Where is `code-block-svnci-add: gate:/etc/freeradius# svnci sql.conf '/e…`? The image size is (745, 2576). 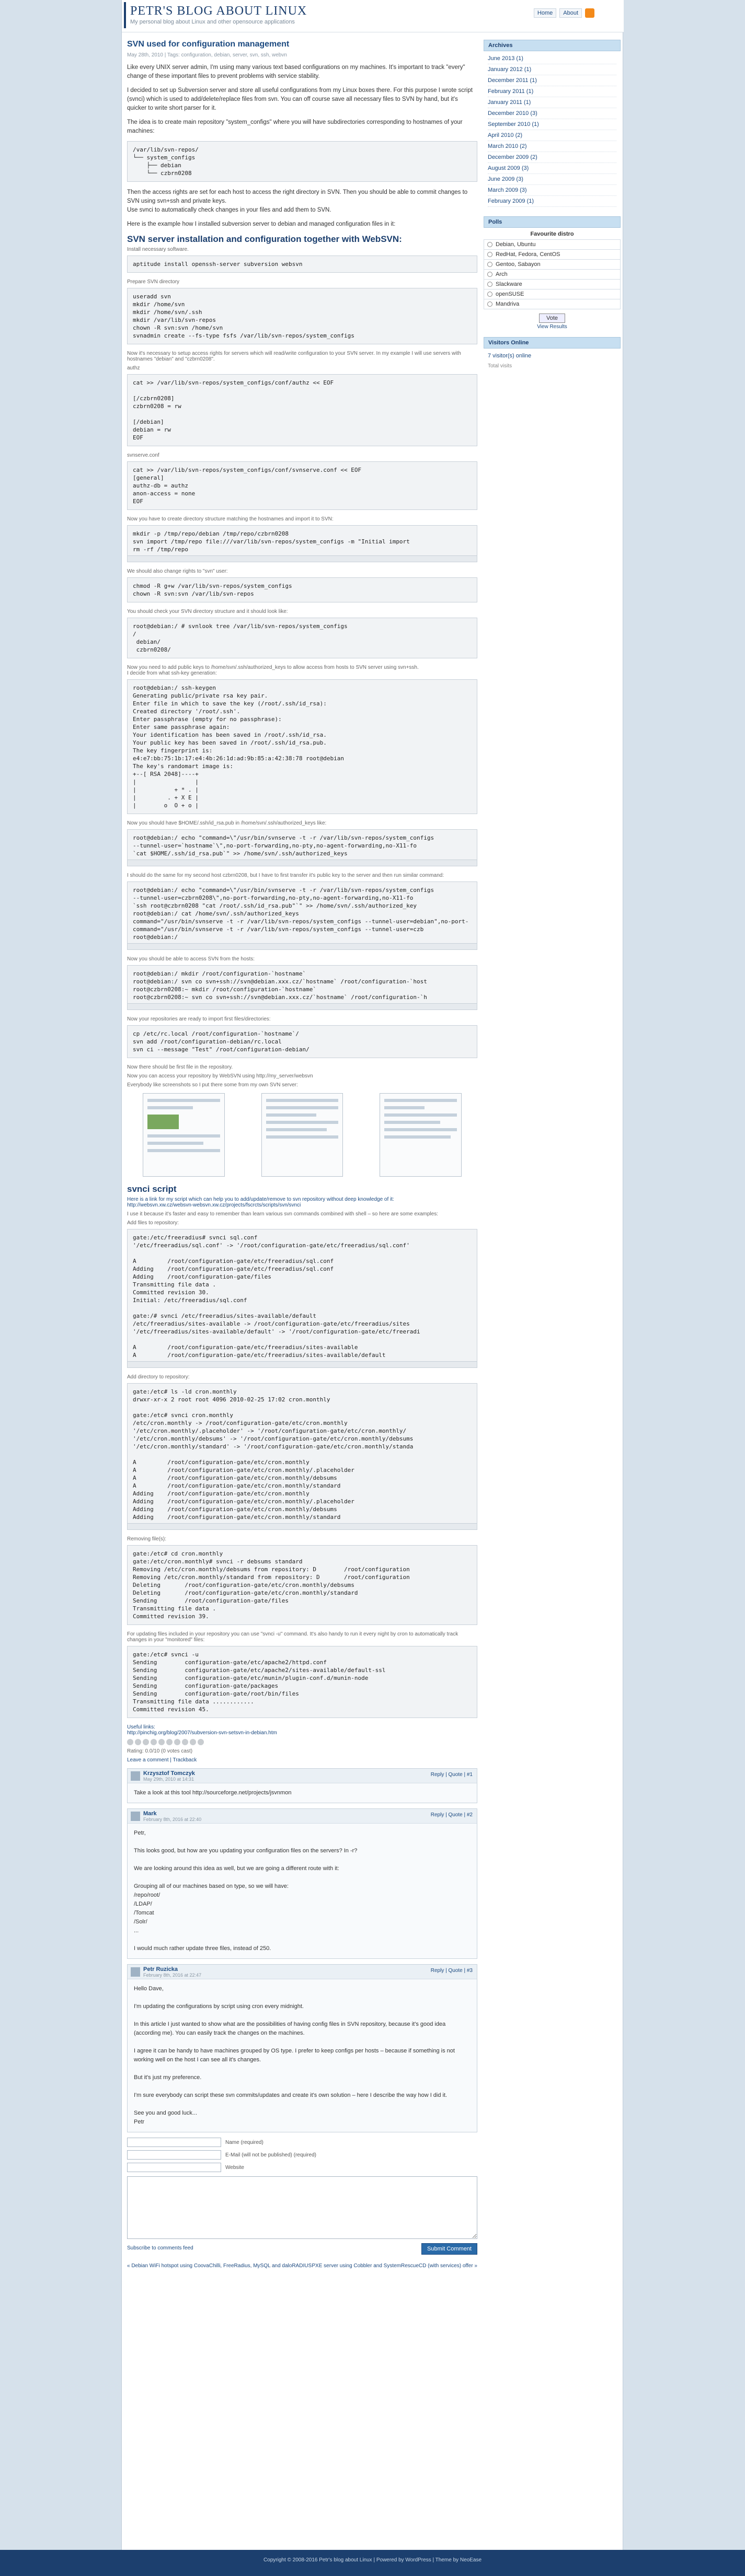
code-block-svnci-add: gate:/etc/freeradius# svnci sql.conf '/e… is located at coordinates (302, 1298).